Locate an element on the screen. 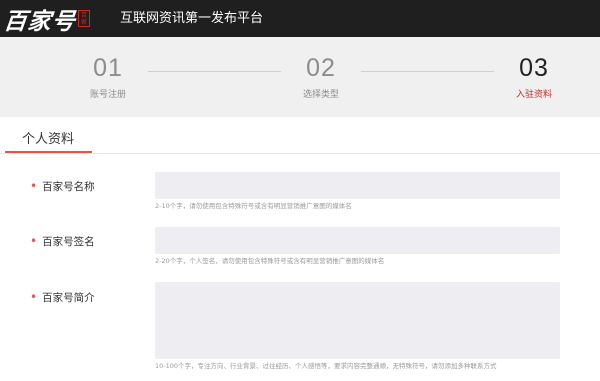 The image size is (600, 381). section-underline is located at coordinates (48, 152).